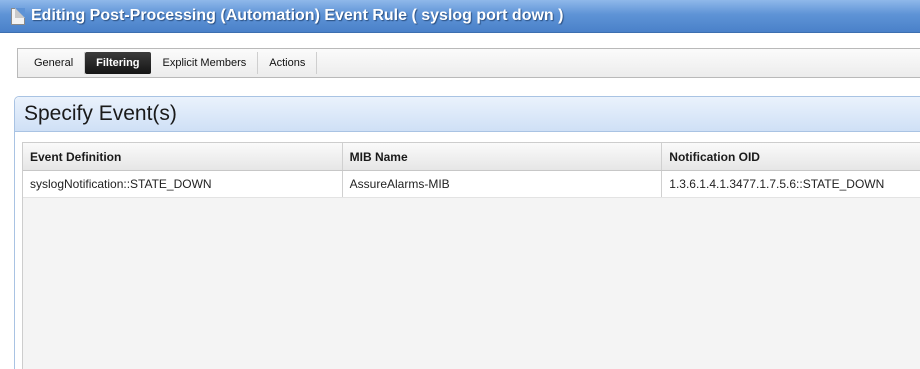 The height and width of the screenshot is (369, 920). I want to click on document-icon, so click(18, 16).